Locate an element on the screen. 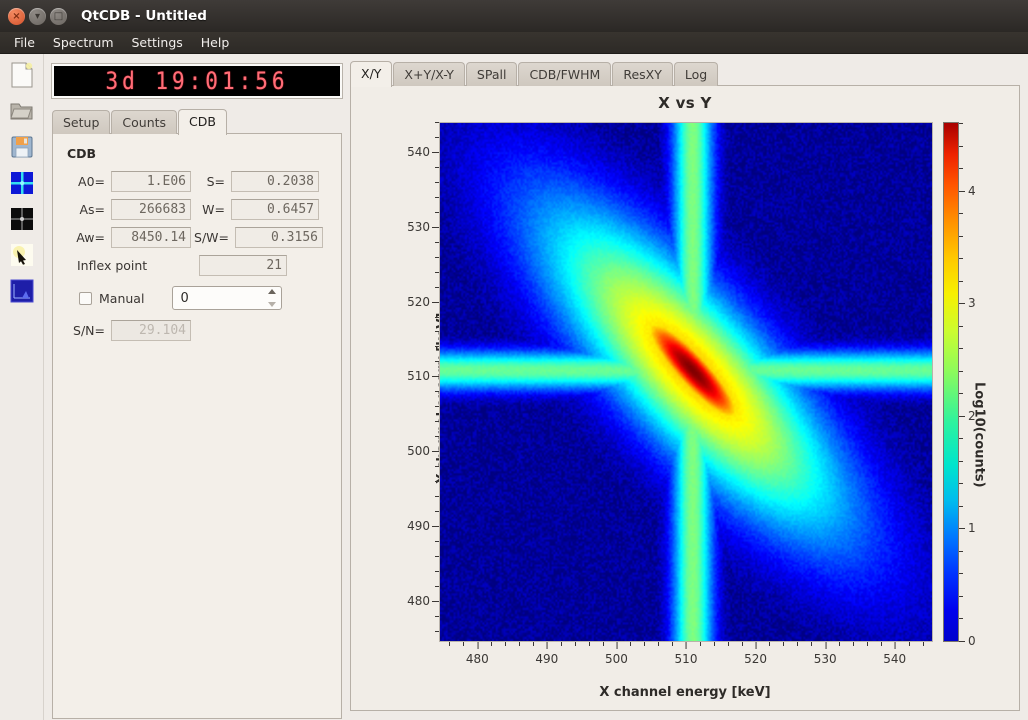 Image resolution: width=1028 pixels, height=720 pixels. manual-checkbox is located at coordinates (85, 298).